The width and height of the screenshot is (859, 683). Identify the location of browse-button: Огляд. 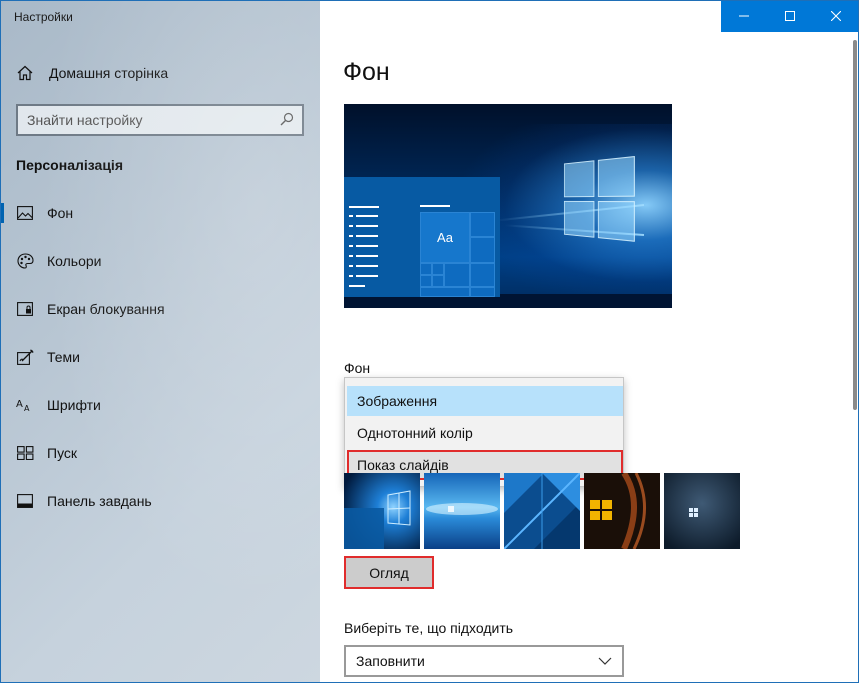
(389, 572).